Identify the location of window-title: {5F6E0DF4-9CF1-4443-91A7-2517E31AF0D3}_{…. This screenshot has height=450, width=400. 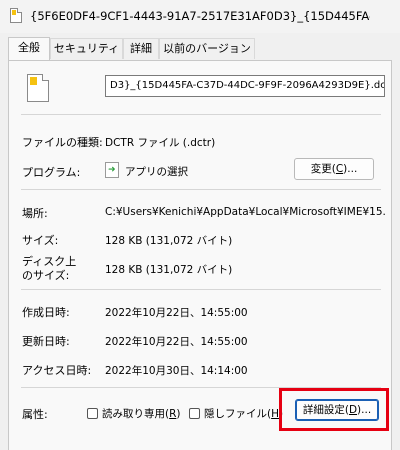
(200, 16).